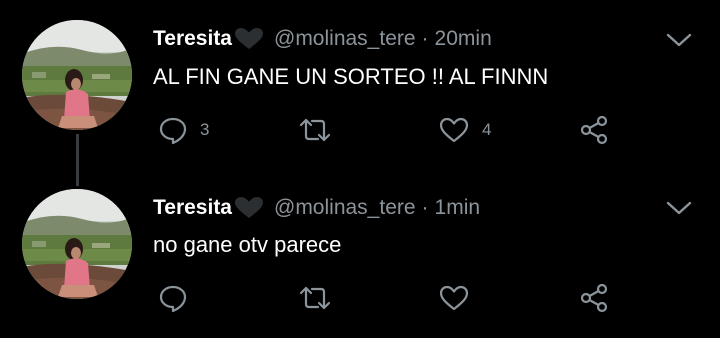 The width and height of the screenshot is (720, 338). I want to click on like-count: 4, so click(487, 129).